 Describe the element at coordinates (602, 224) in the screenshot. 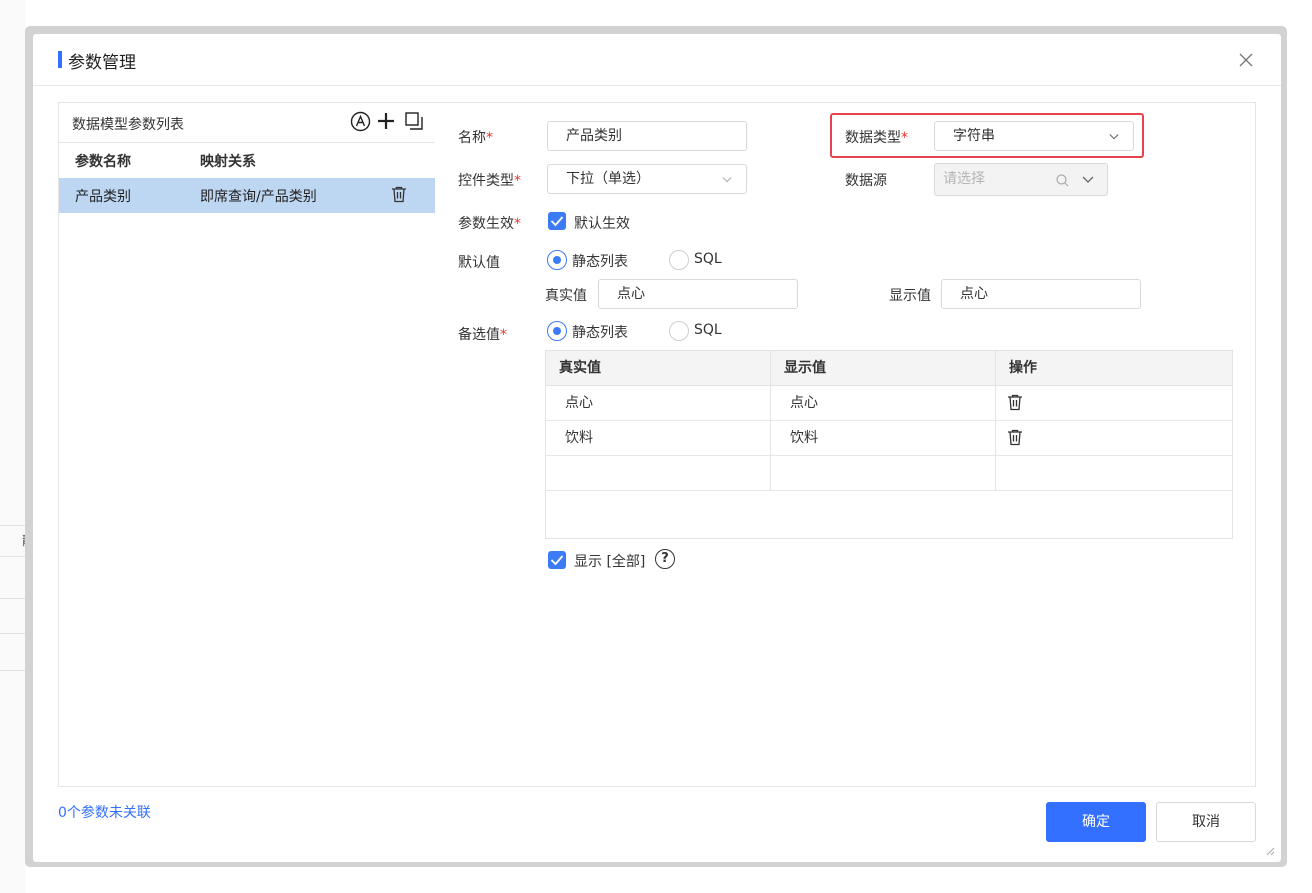

I see `default-effect-label: 默认生效` at that location.